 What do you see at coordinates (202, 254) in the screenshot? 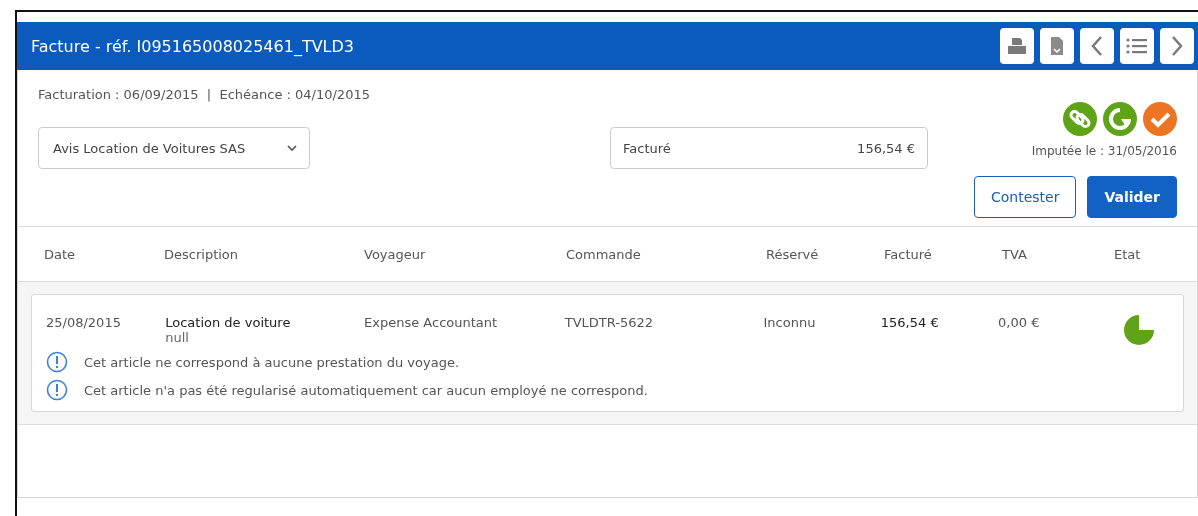
I see `column-header: Description` at bounding box center [202, 254].